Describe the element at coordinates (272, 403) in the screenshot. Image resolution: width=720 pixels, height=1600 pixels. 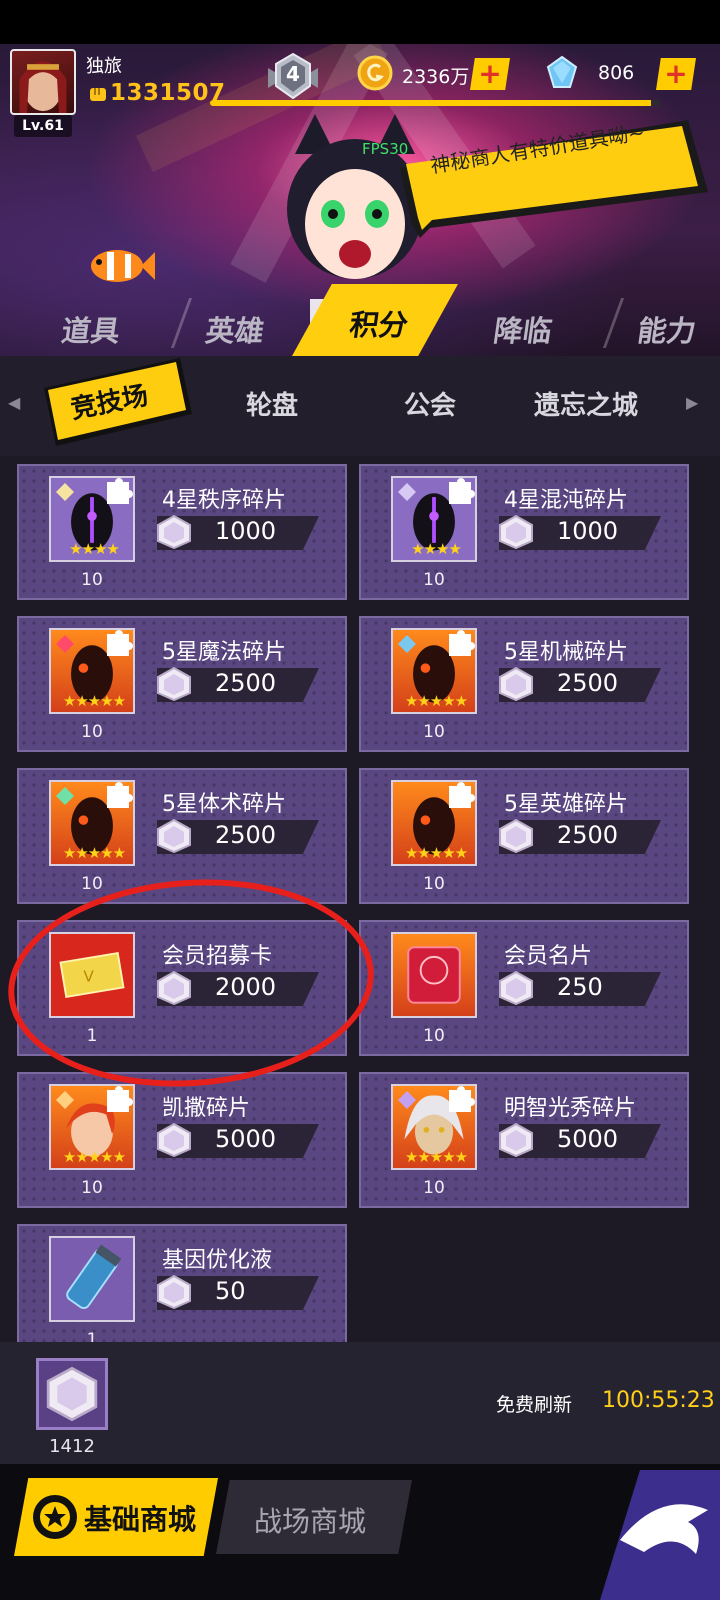
I see `sub-tab-wheel: 轮盘` at that location.